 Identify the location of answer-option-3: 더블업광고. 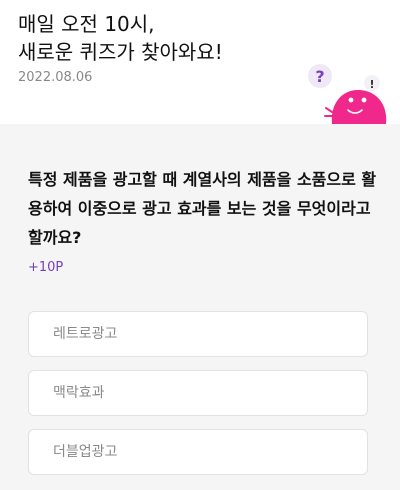
(198, 452).